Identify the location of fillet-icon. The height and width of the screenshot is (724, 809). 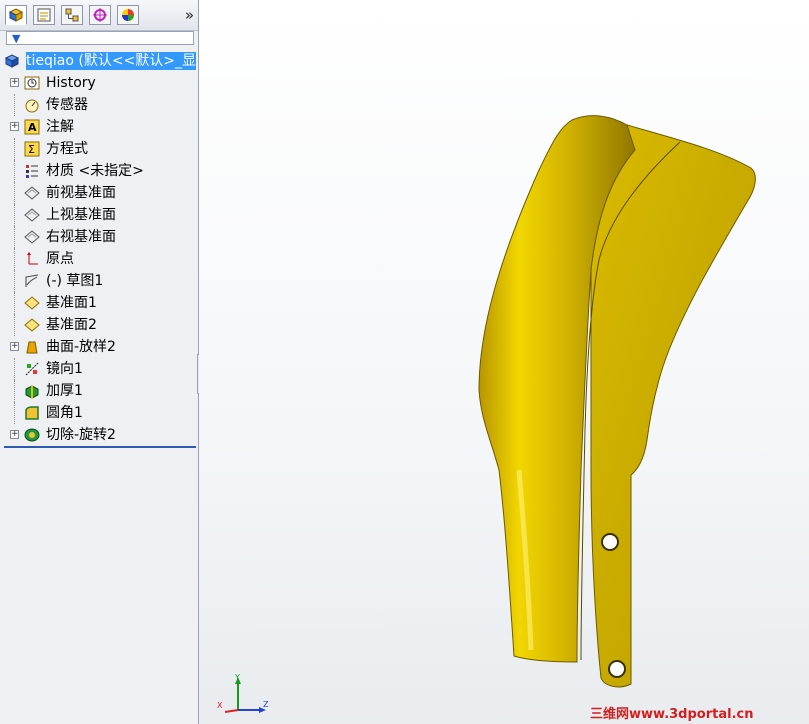
(32, 413).